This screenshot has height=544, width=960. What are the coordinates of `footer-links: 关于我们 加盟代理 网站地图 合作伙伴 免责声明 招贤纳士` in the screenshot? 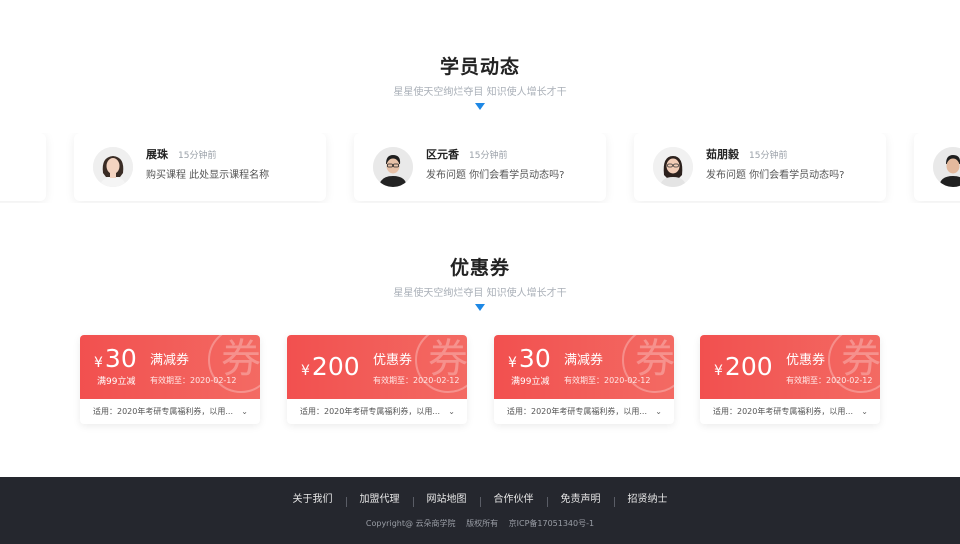 It's located at (480, 500).